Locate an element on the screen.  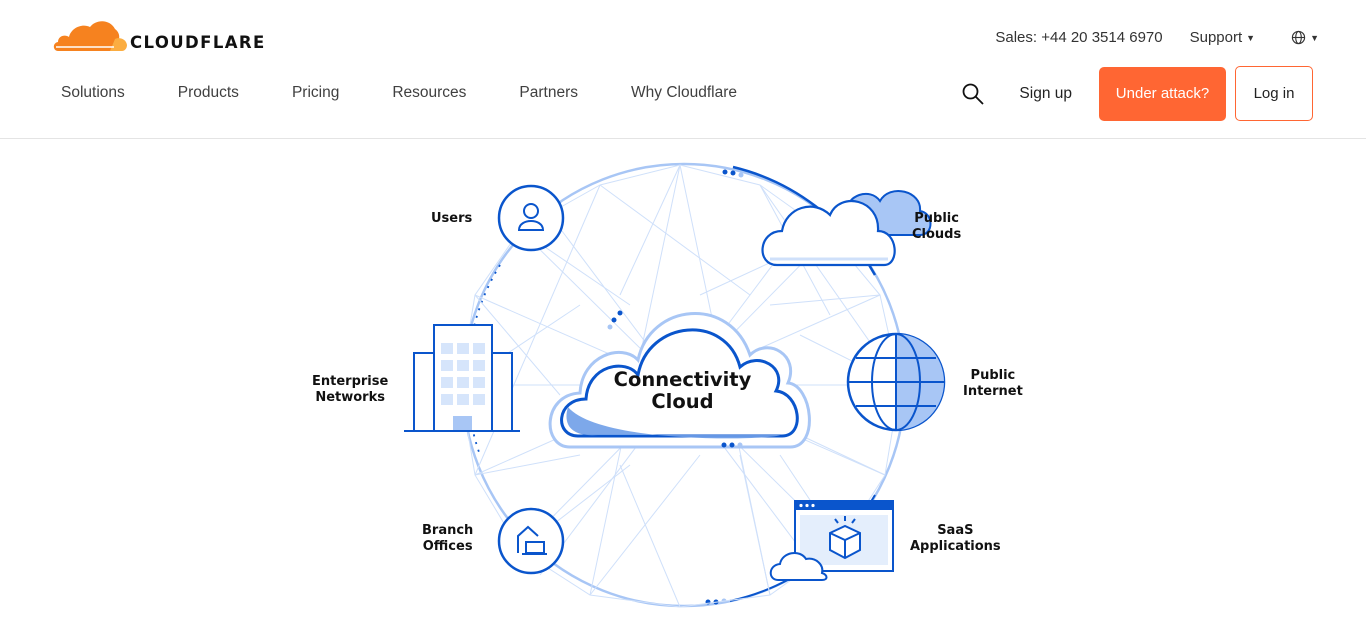
under-attack-button: Under attack? is located at coordinates (1162, 93).